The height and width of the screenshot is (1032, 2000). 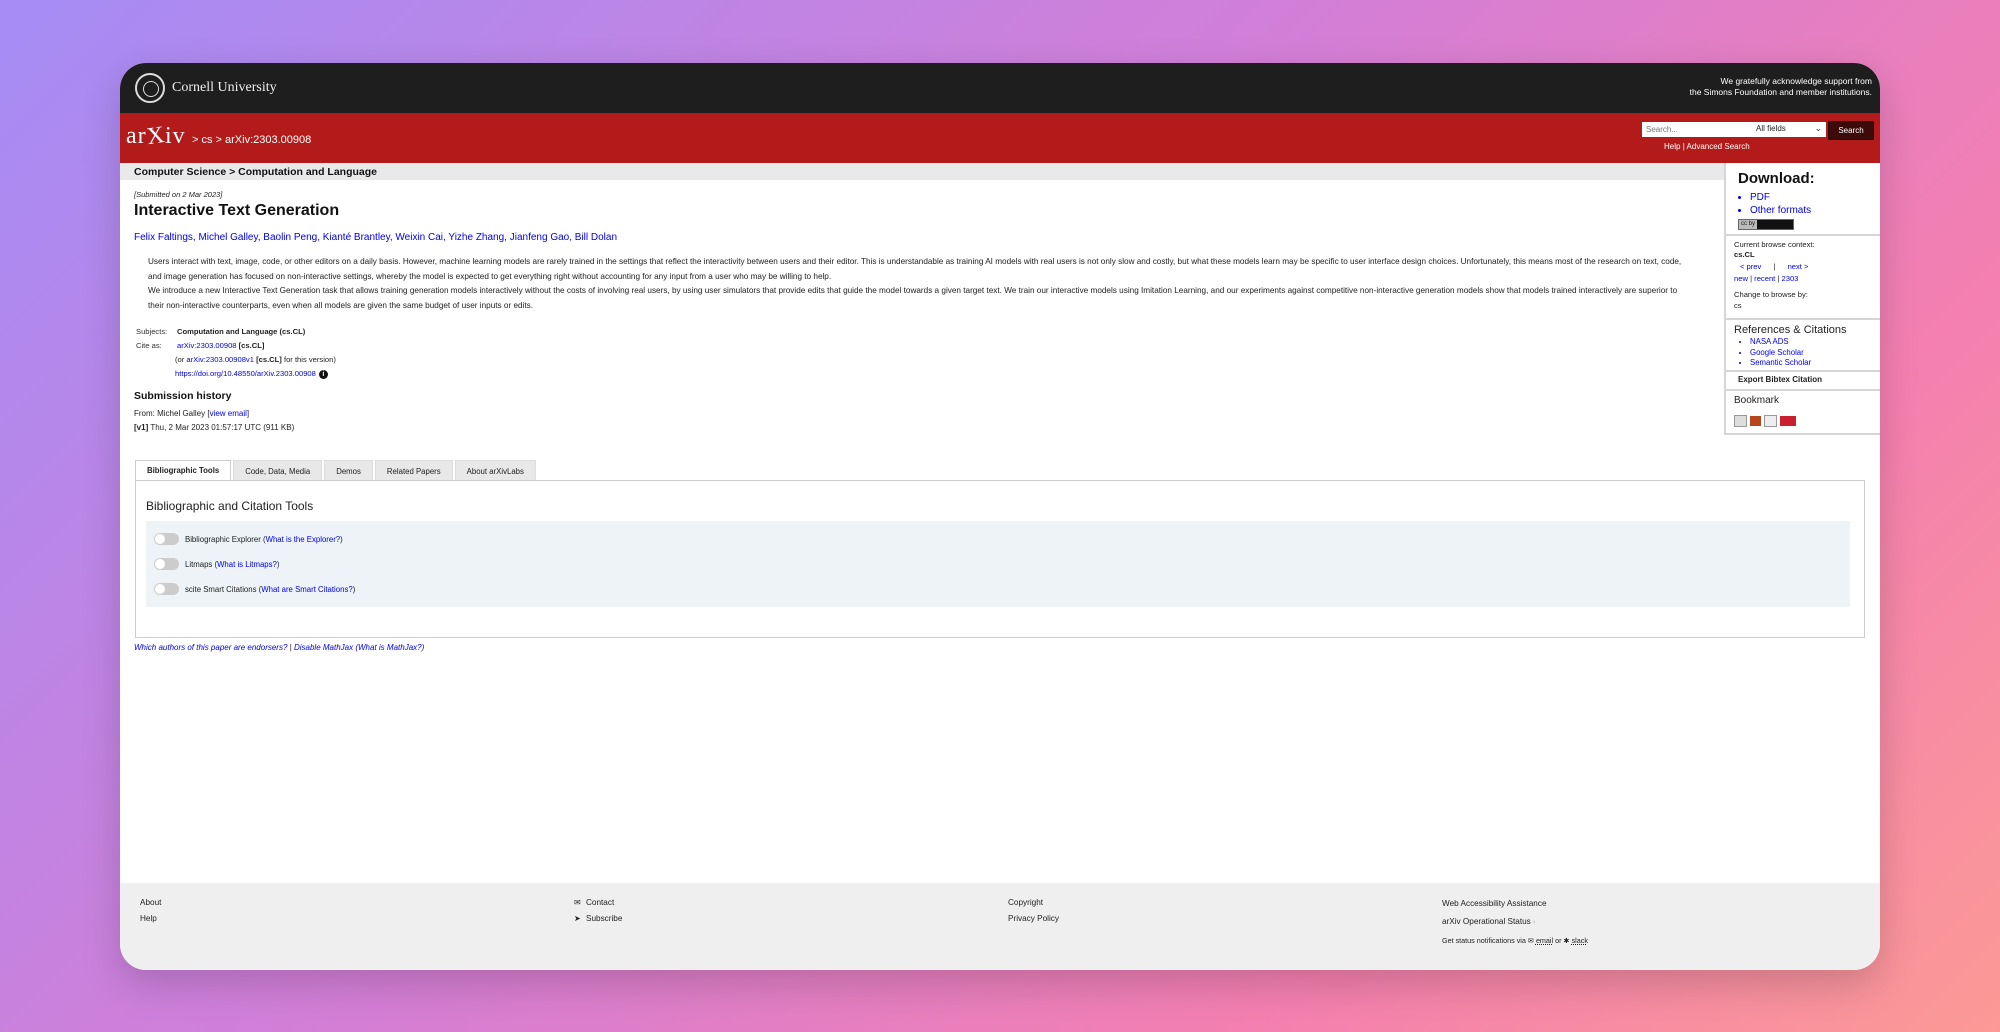 What do you see at coordinates (1033, 919) in the screenshot?
I see `footer-privacy-link: Privacy Policy` at bounding box center [1033, 919].